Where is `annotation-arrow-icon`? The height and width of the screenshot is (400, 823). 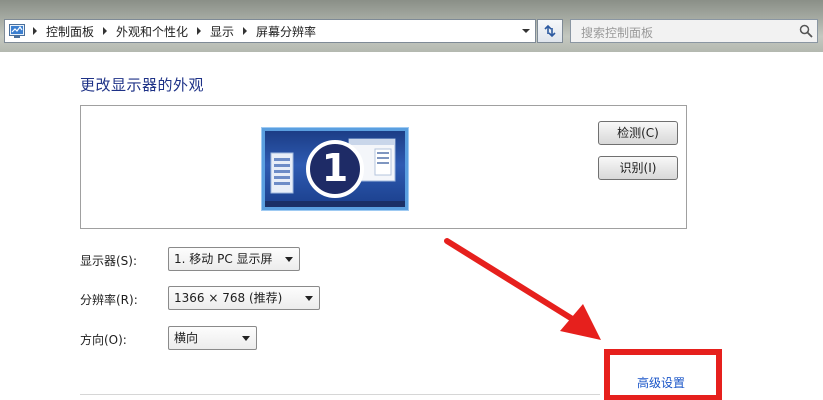 annotation-arrow-icon is located at coordinates (522, 289).